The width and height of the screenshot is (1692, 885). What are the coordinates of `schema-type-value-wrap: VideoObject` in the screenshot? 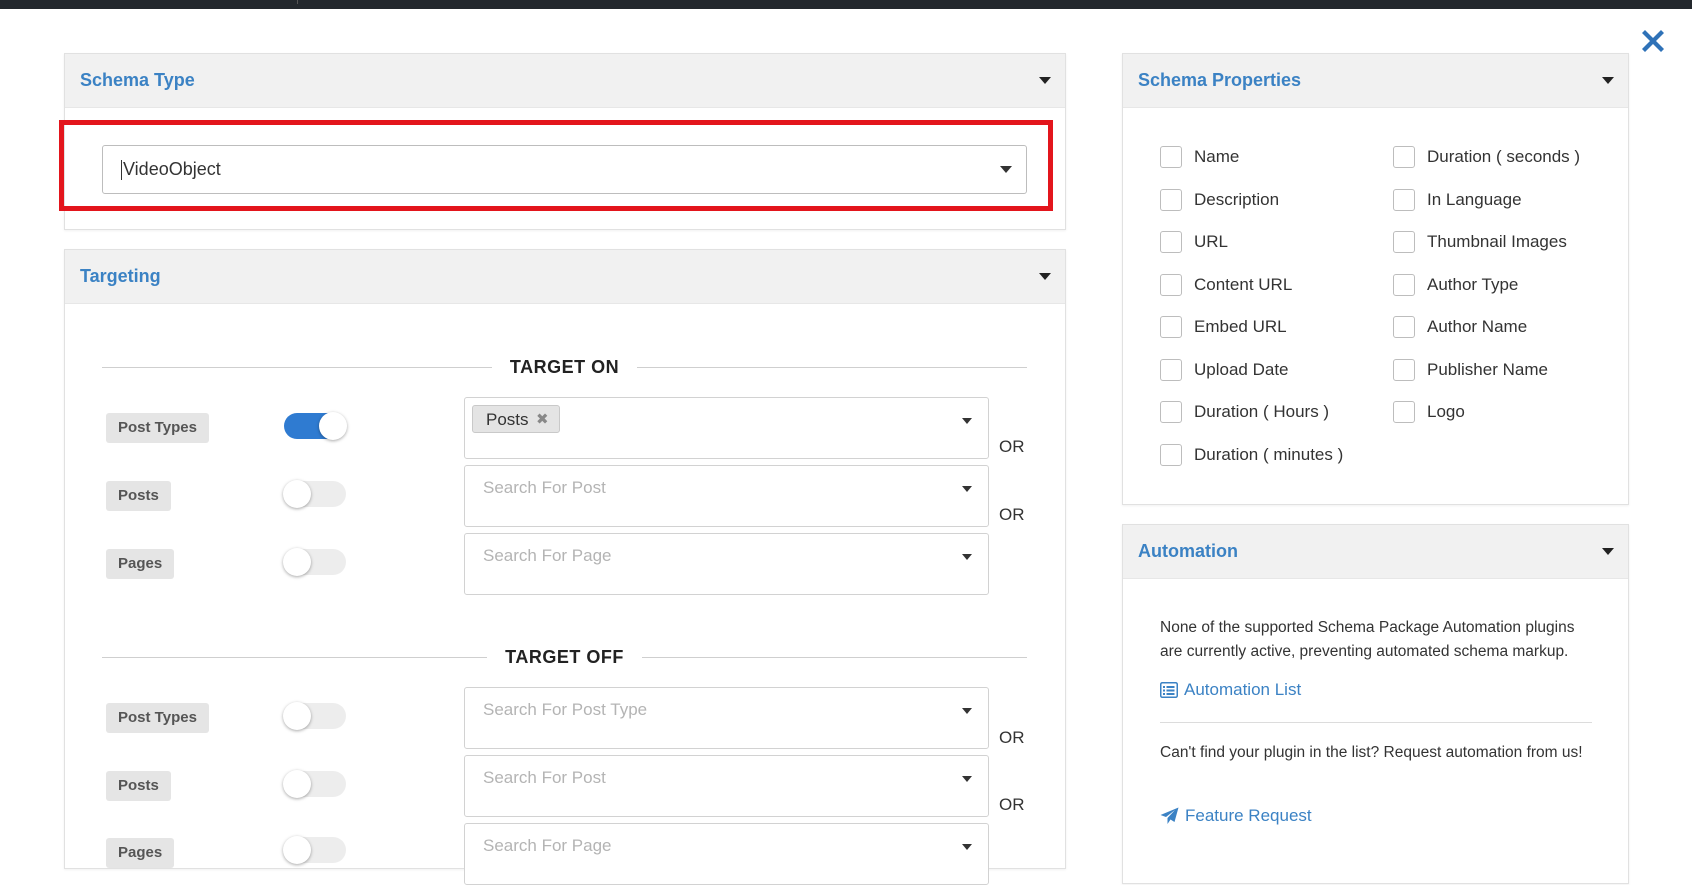 It's located at (171, 169).